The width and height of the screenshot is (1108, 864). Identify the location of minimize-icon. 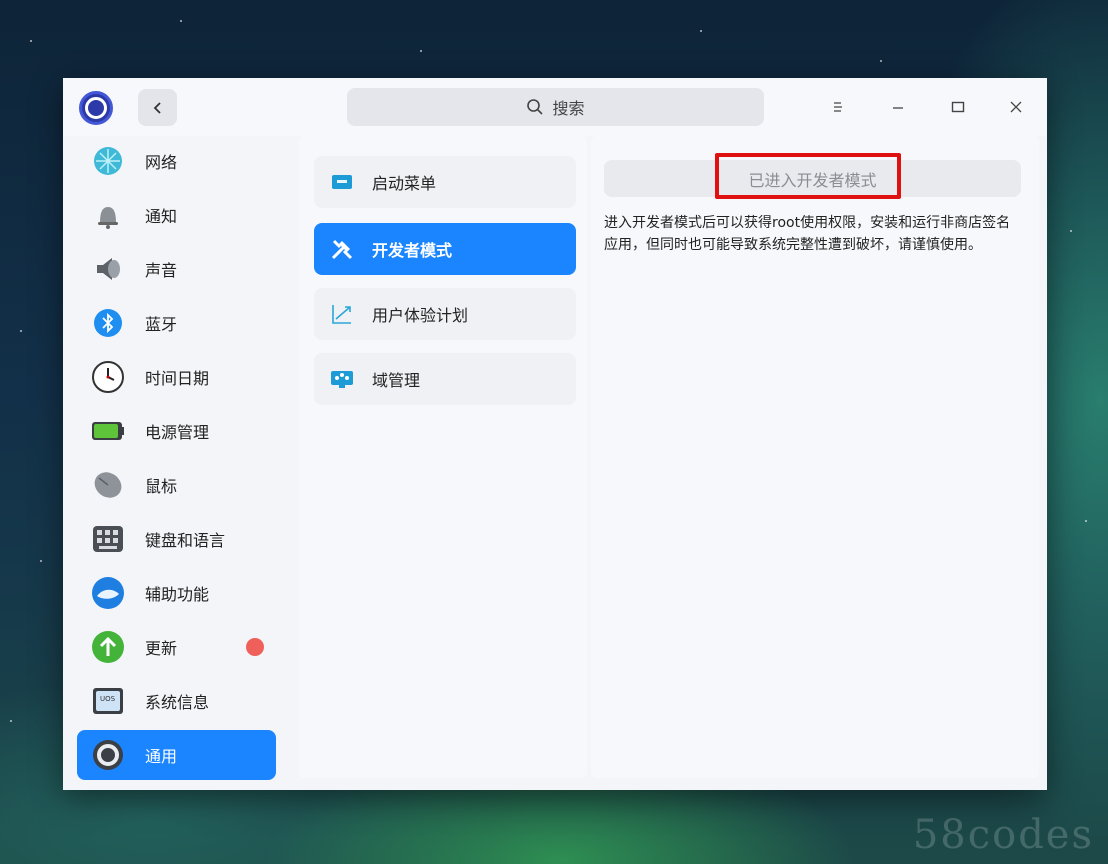
(898, 108).